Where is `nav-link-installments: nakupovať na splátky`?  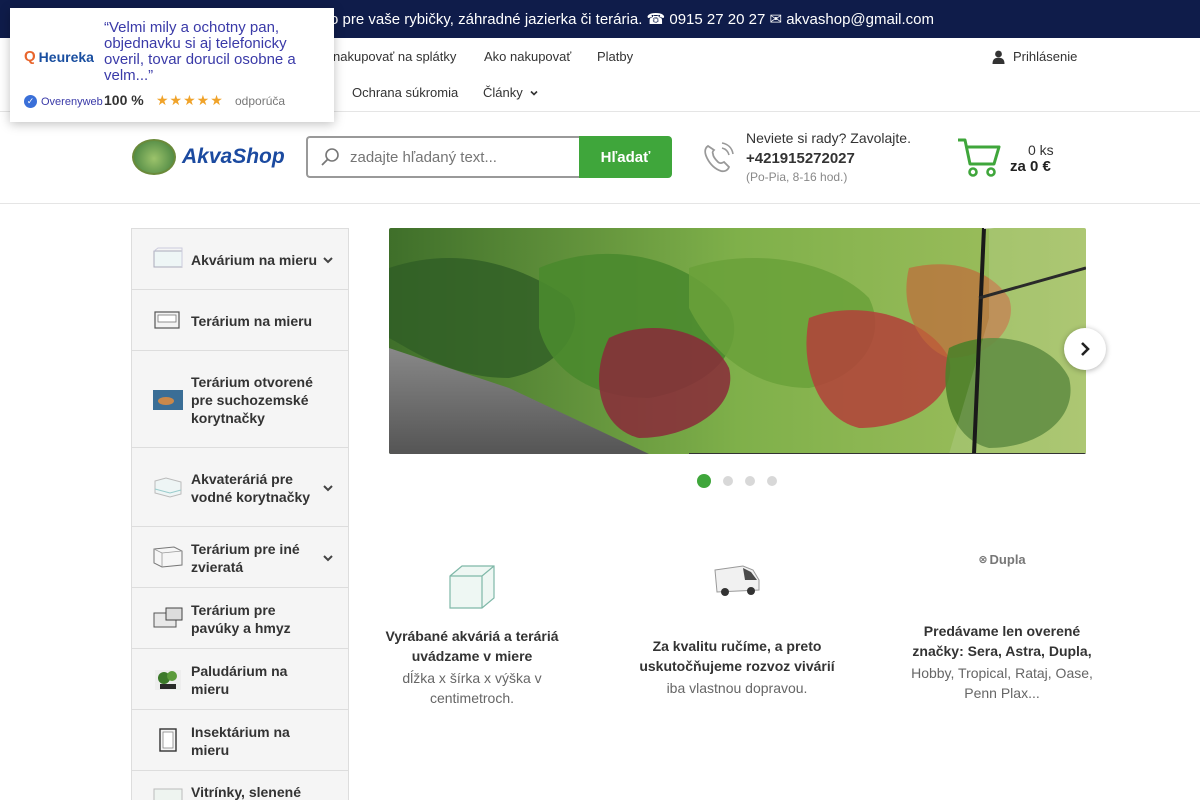
nav-link-installments: nakupovať na splátky is located at coordinates (394, 56).